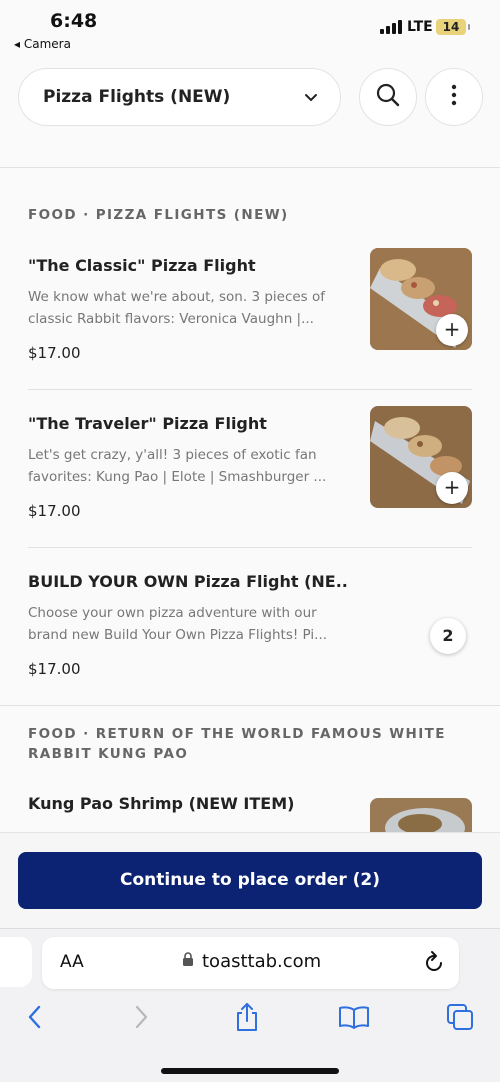  What do you see at coordinates (421, 815) in the screenshot?
I see `item-photo` at bounding box center [421, 815].